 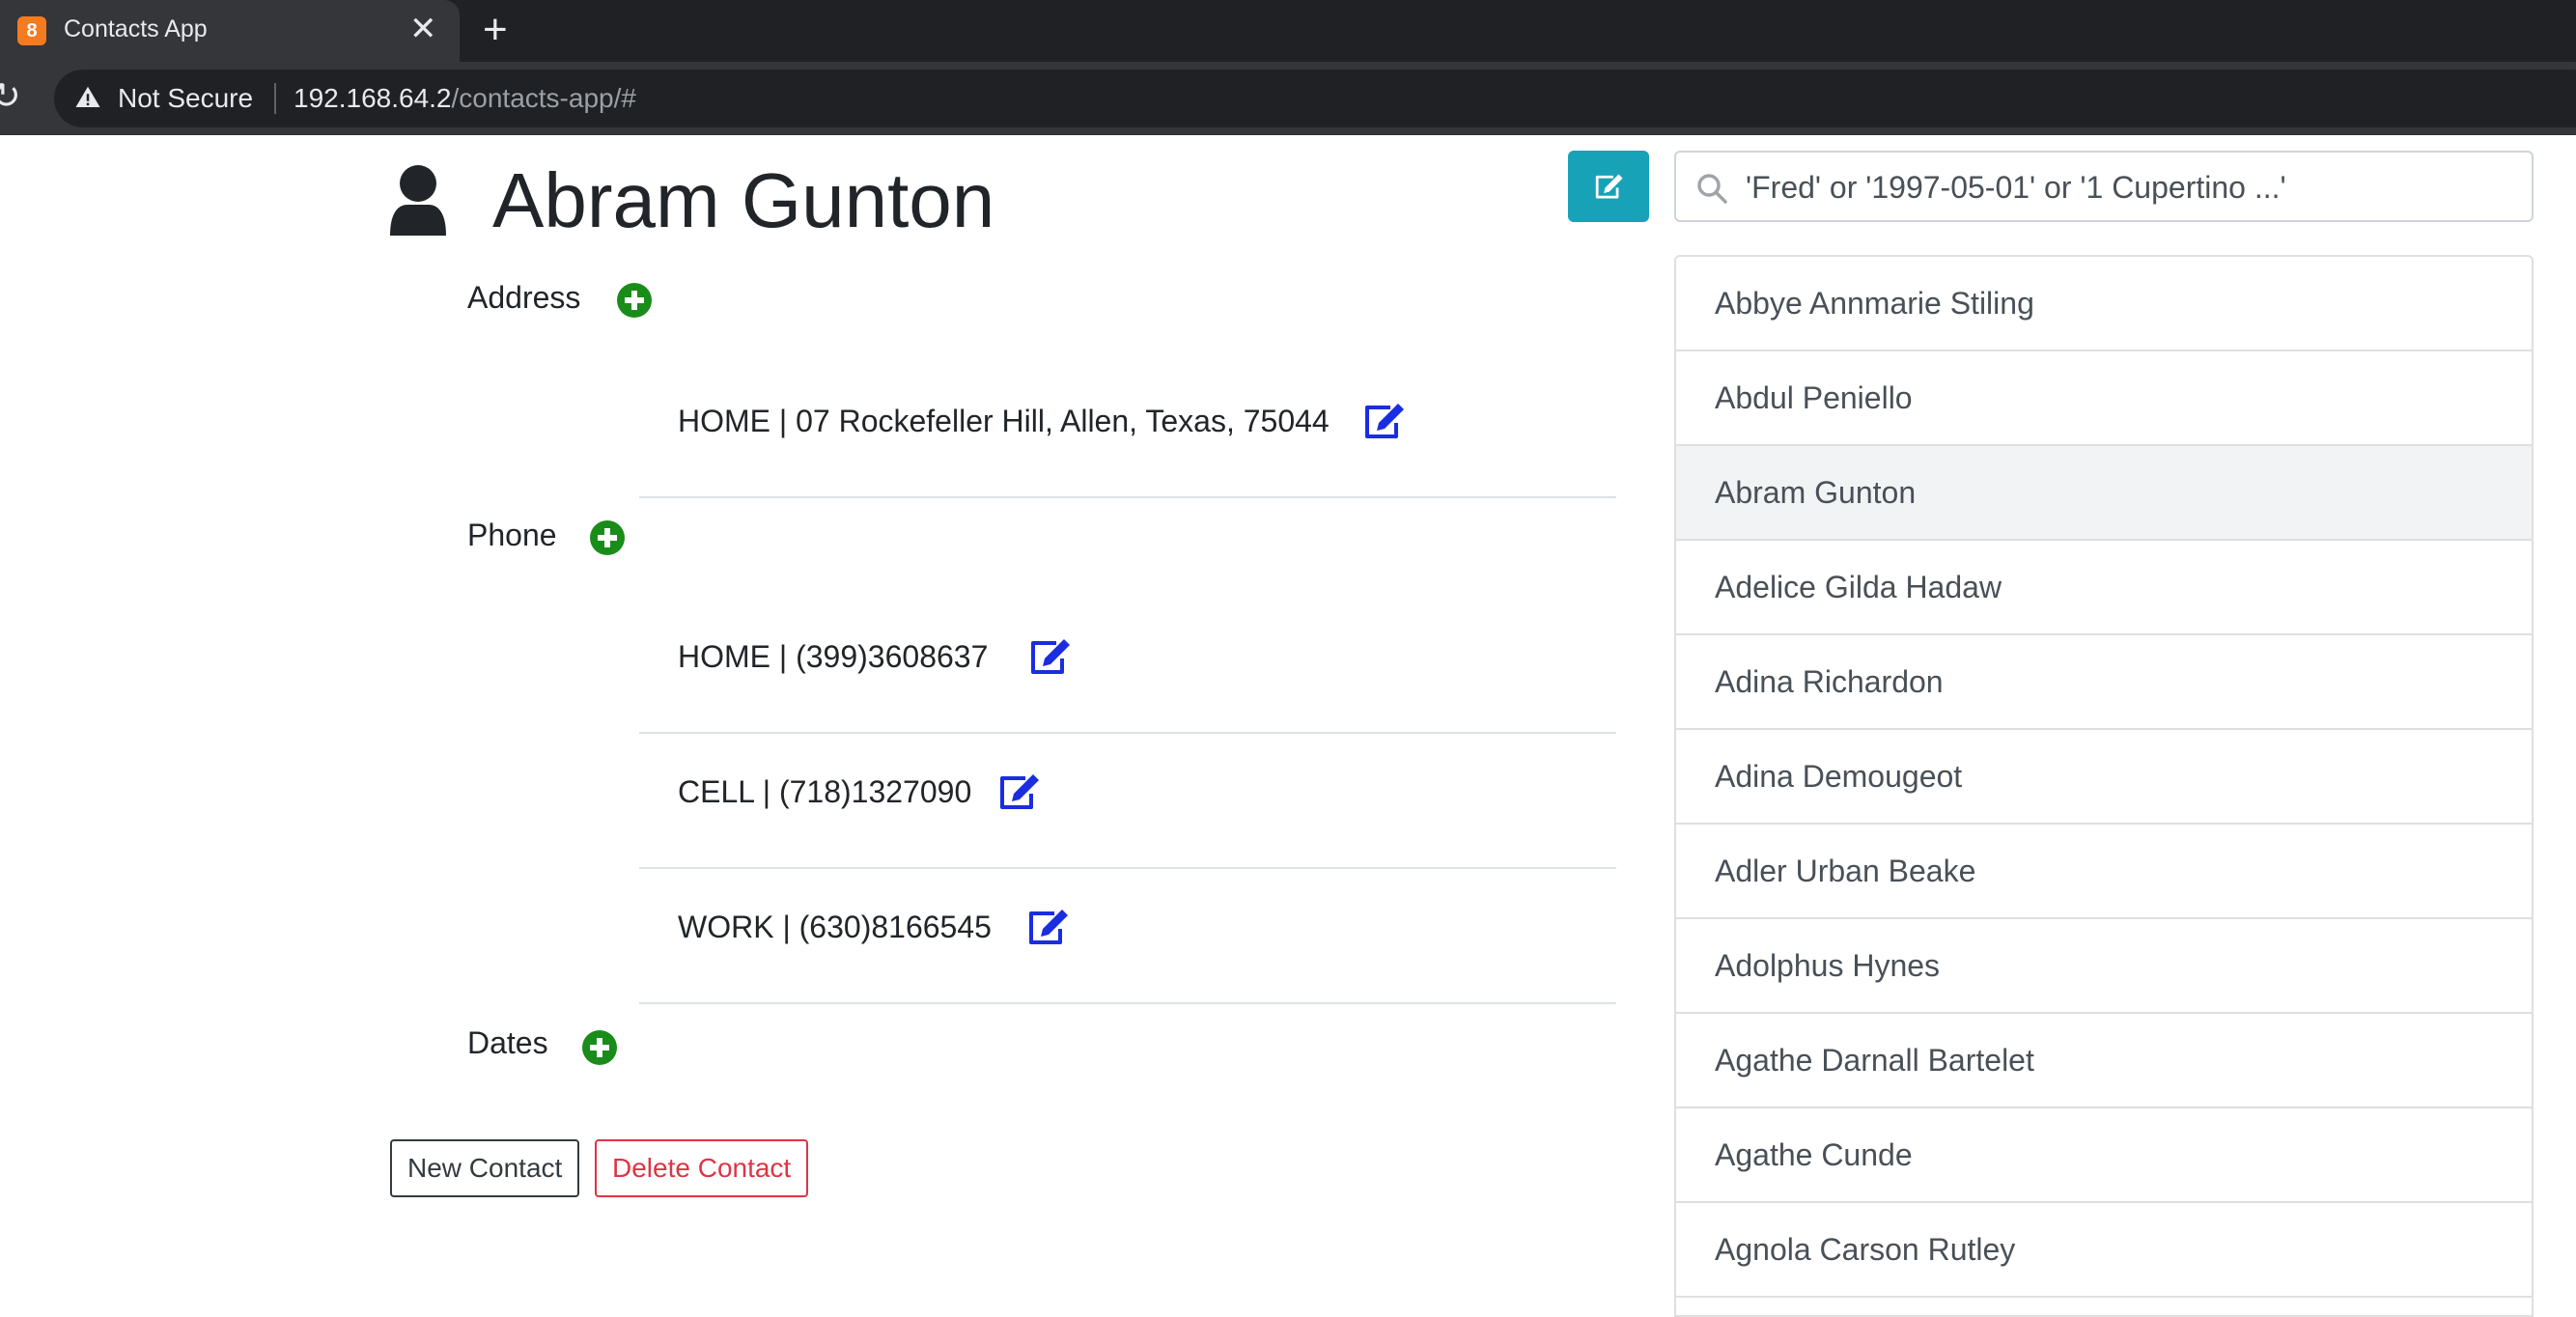 I want to click on reload-icon: ↻, so click(x=11, y=96).